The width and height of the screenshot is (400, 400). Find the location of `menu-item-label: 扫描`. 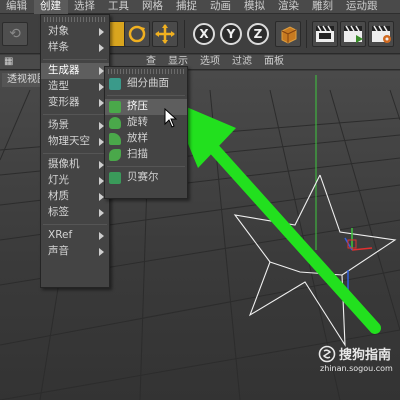

menu-item-label: 扫描 is located at coordinates (137, 154).